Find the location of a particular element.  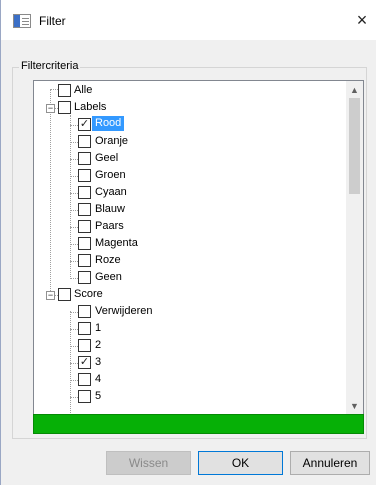

tree-item-label: Oranje is located at coordinates (112, 141).